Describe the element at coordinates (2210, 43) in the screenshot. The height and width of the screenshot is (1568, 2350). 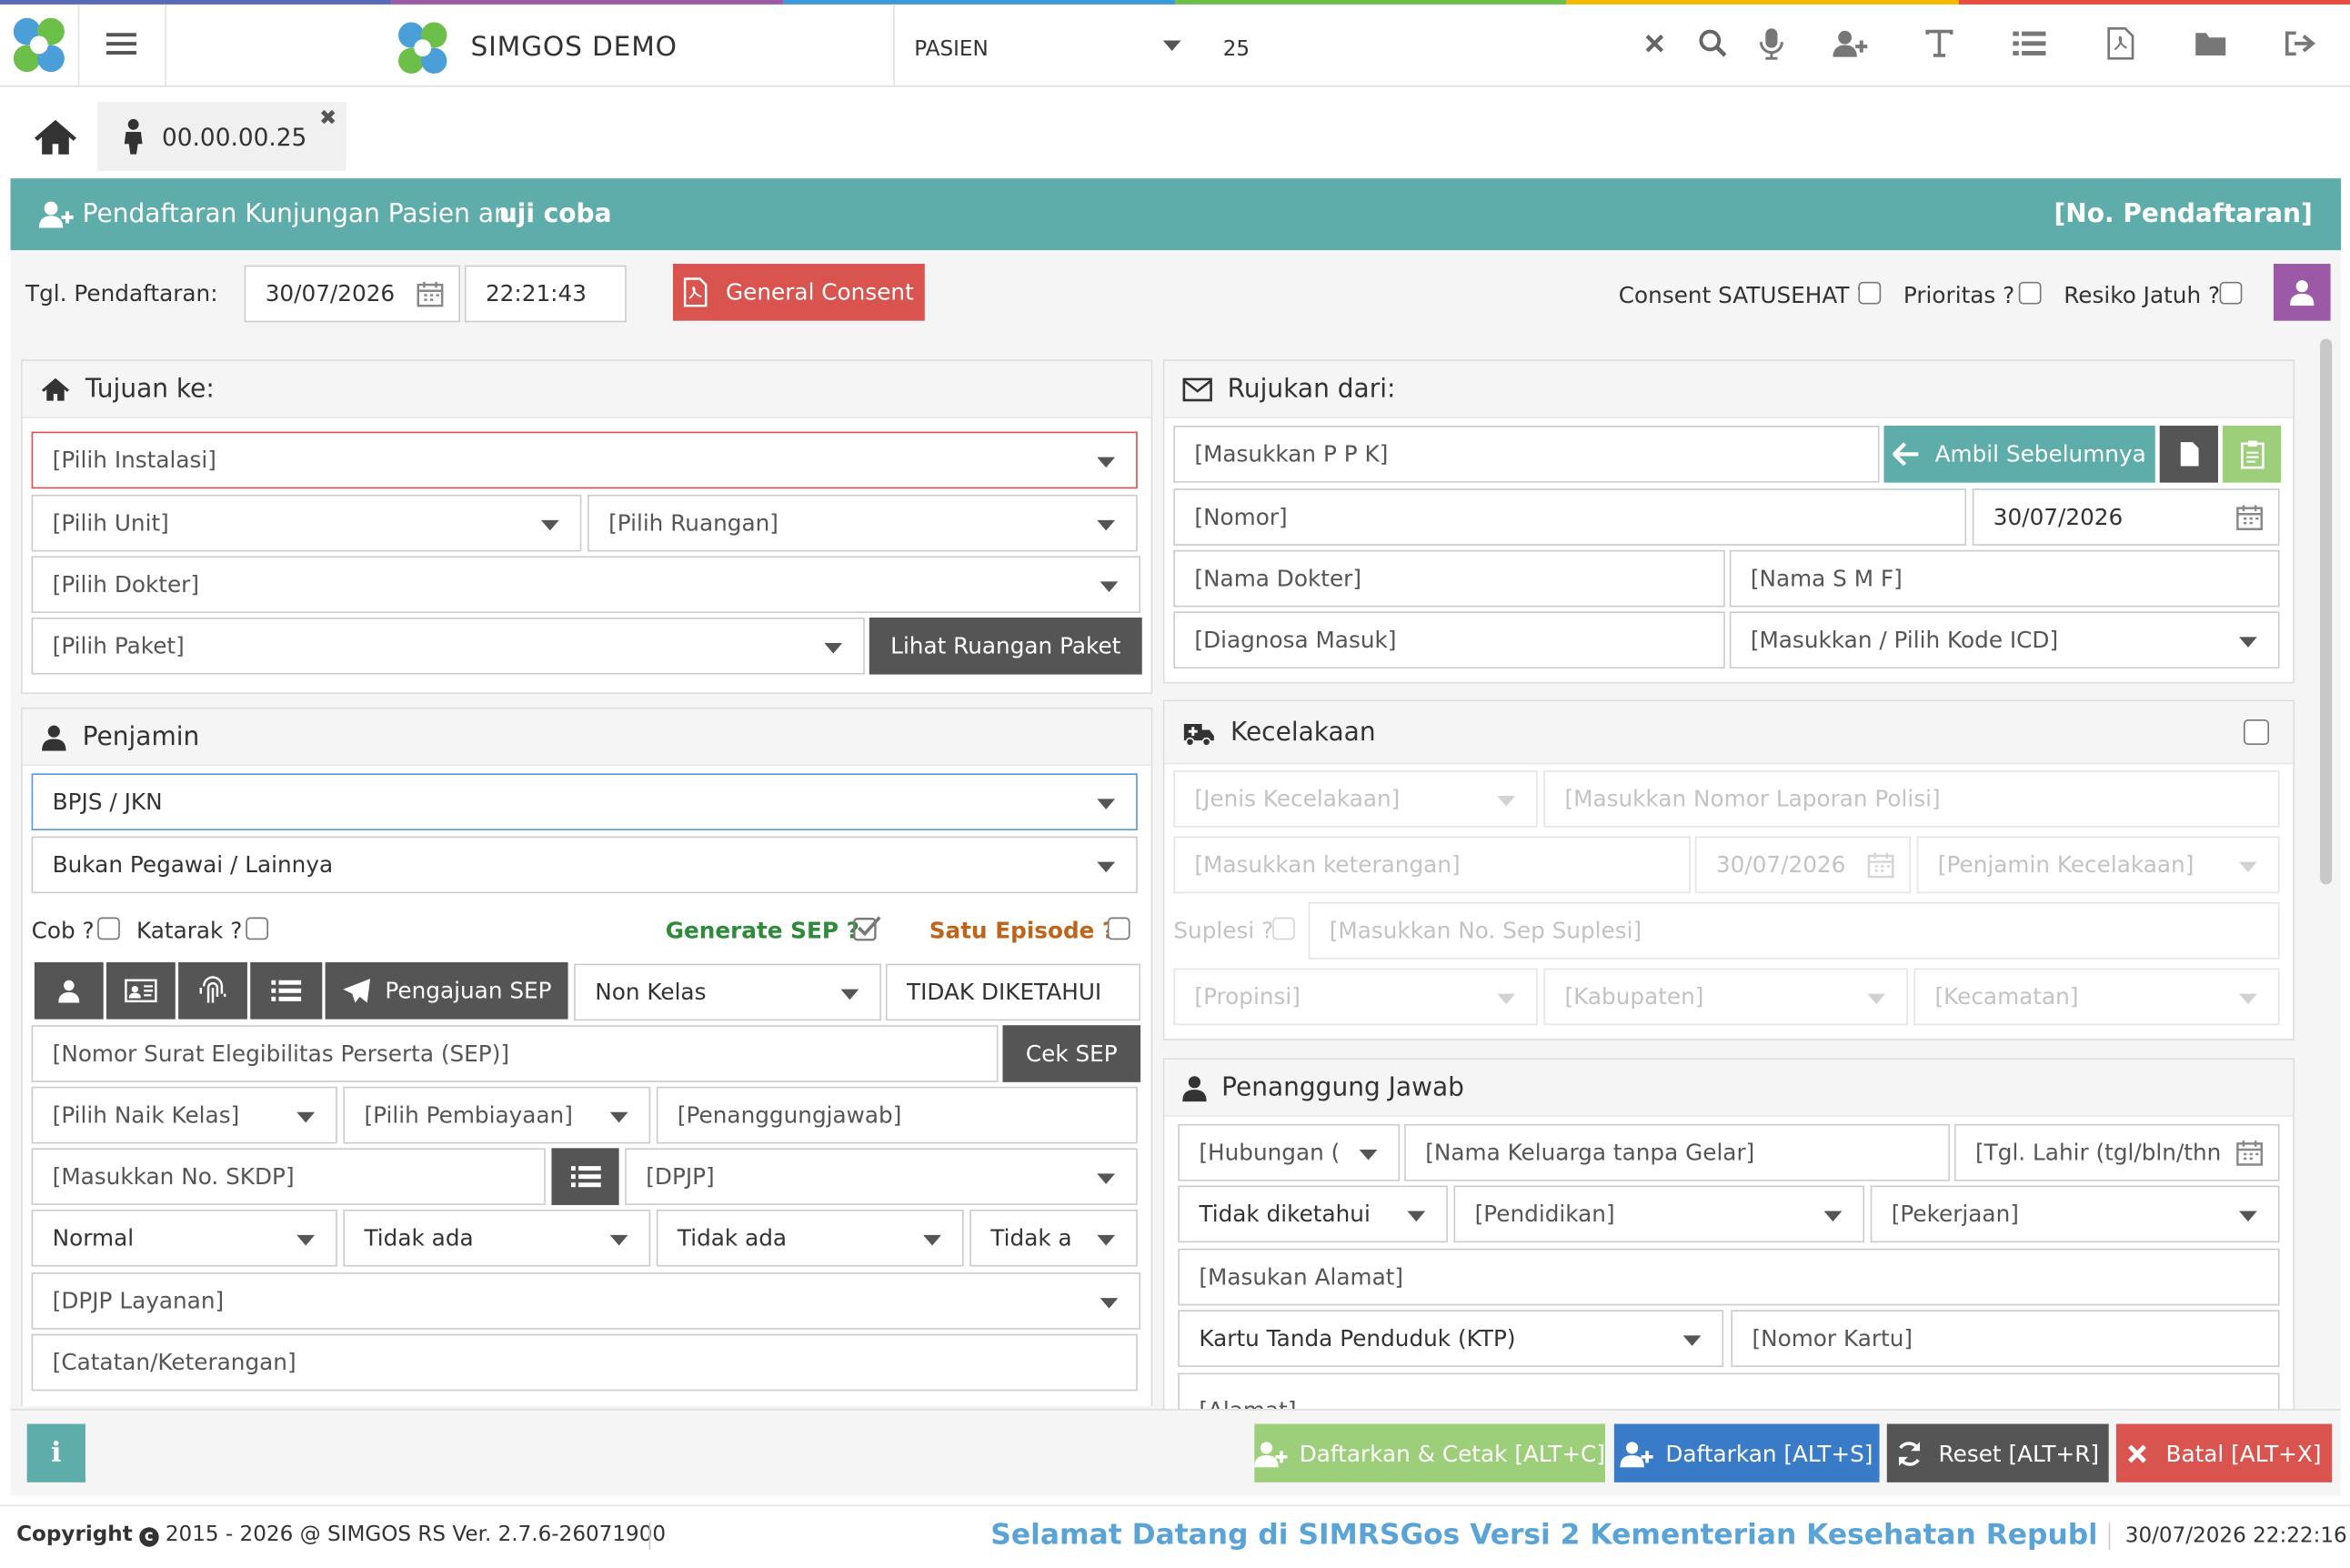
I see `folder-icon` at that location.